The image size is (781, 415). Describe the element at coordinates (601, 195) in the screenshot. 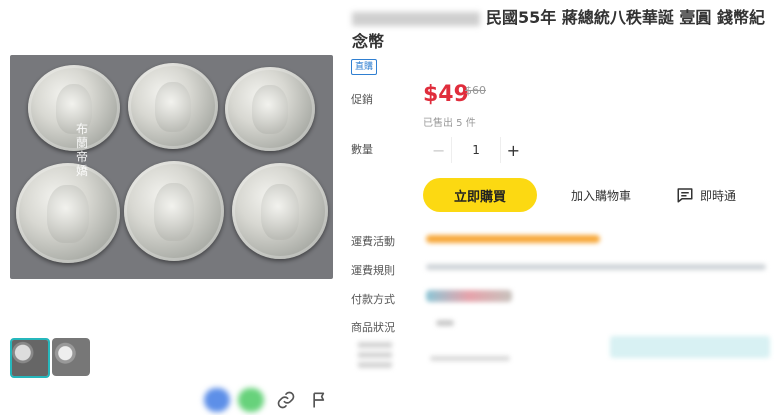

I see `add-to-cart-button: 加入購物車` at that location.